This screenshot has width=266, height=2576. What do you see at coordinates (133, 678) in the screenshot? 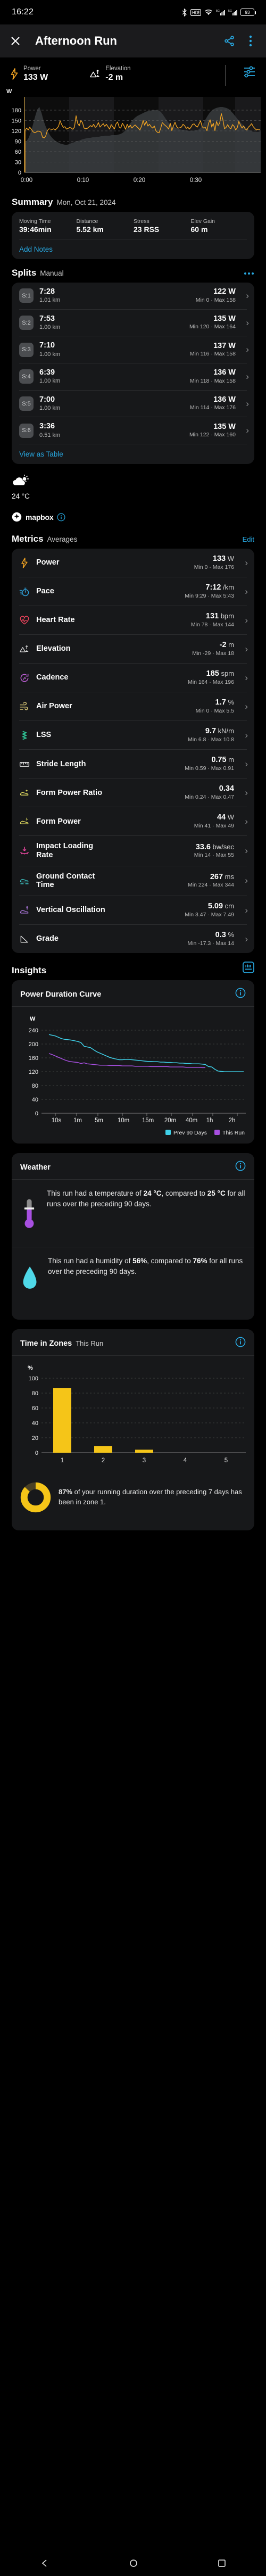
I see `metric-row: Cadence 185 spm Min 164 · Max 196 ›` at bounding box center [133, 678].